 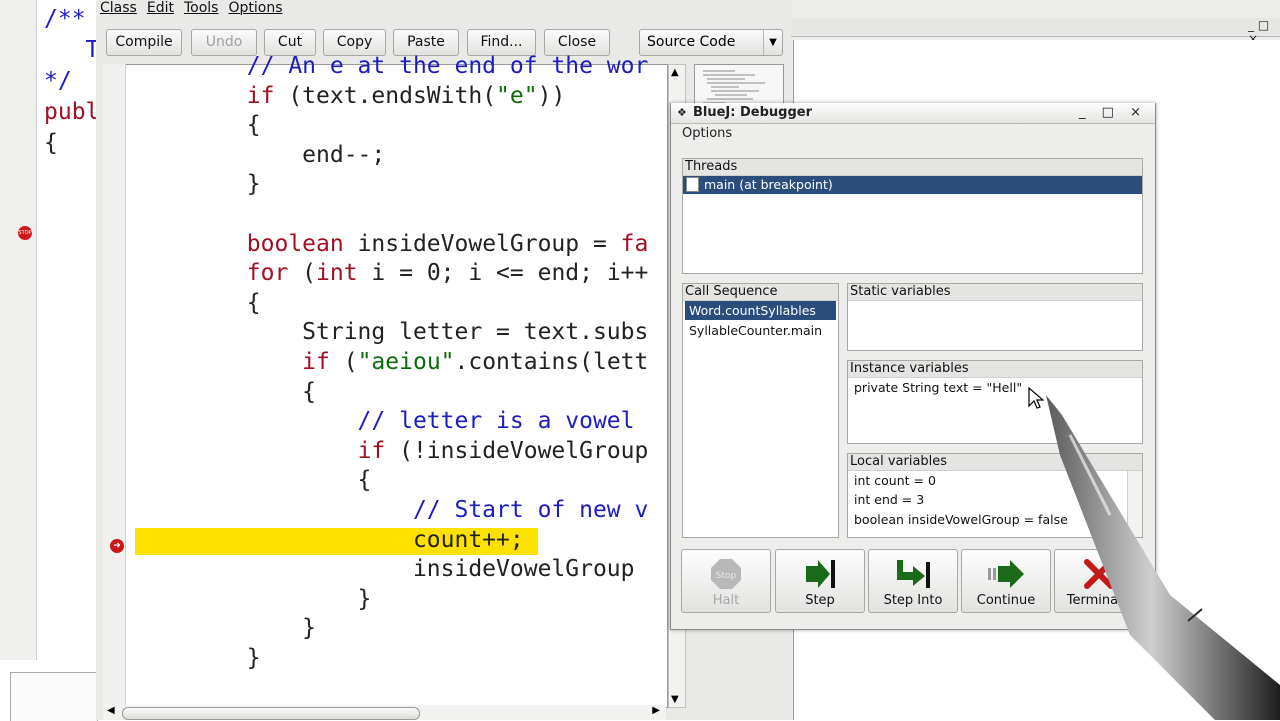 I want to click on threads-header: Threads, so click(x=912, y=167).